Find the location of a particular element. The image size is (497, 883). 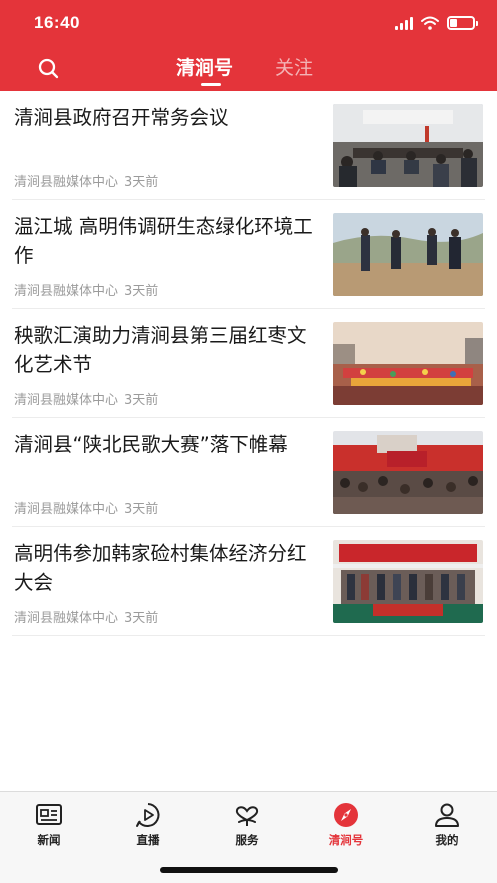

app-header: 16:40 清涧号 关注 is located at coordinates (248, 45).